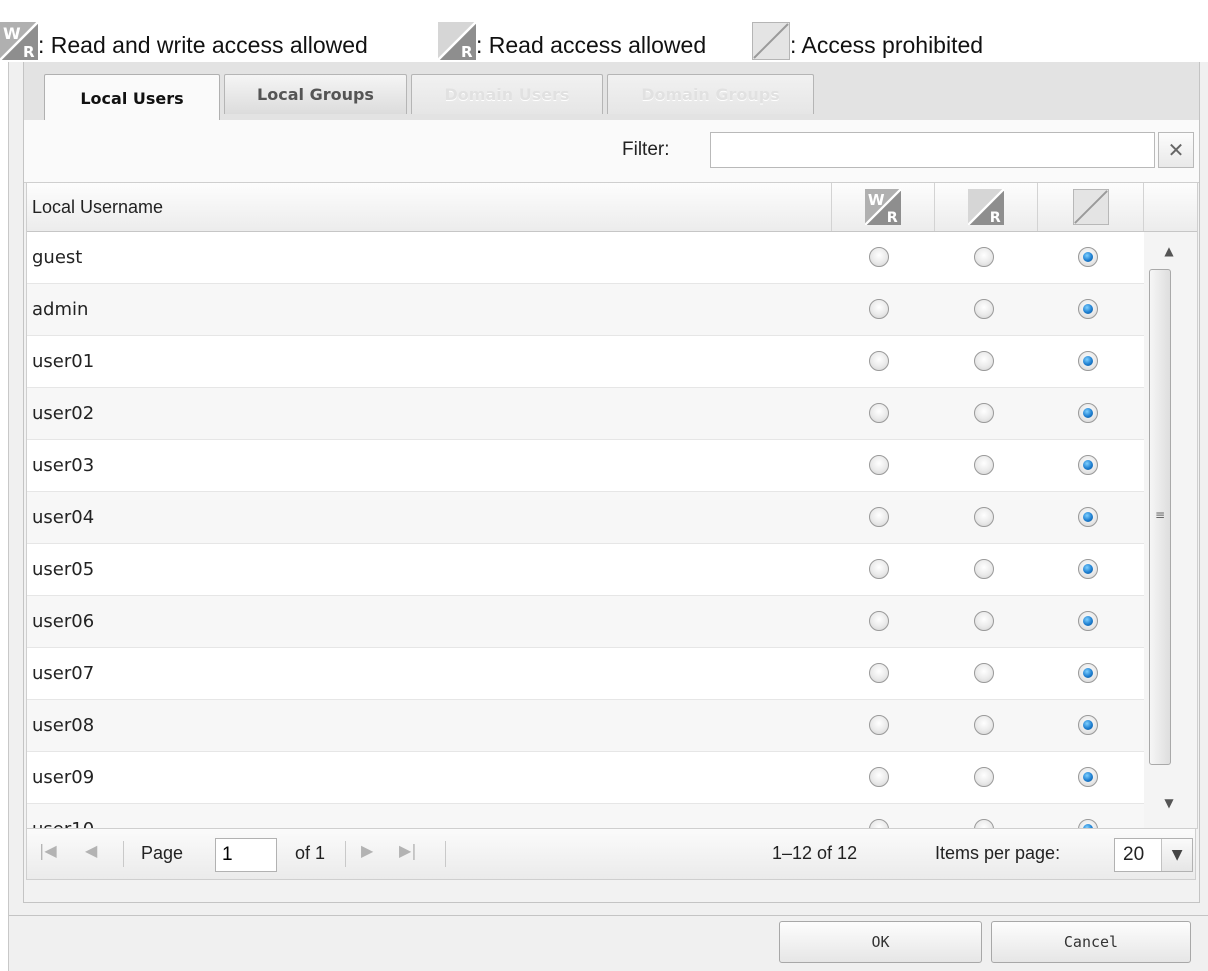 This screenshot has width=1208, height=971. Describe the element at coordinates (646, 149) in the screenshot. I see `filter-label: Filter:` at that location.